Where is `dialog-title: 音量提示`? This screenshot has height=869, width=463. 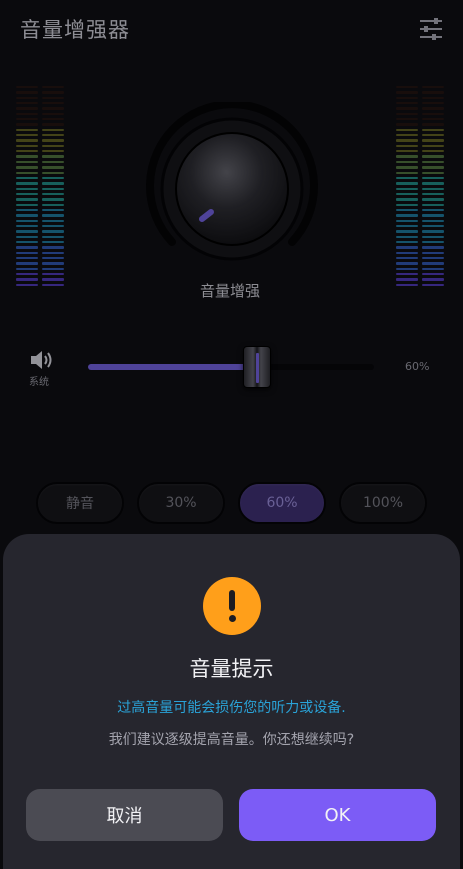 dialog-title: 音量提示 is located at coordinates (231, 669).